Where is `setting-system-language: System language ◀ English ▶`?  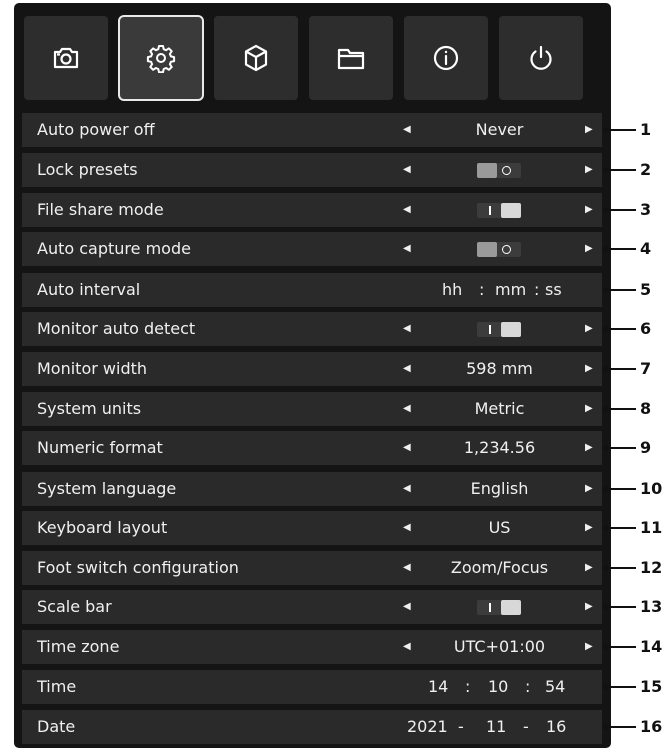 setting-system-language: System language ◀ English ▶ is located at coordinates (312, 489).